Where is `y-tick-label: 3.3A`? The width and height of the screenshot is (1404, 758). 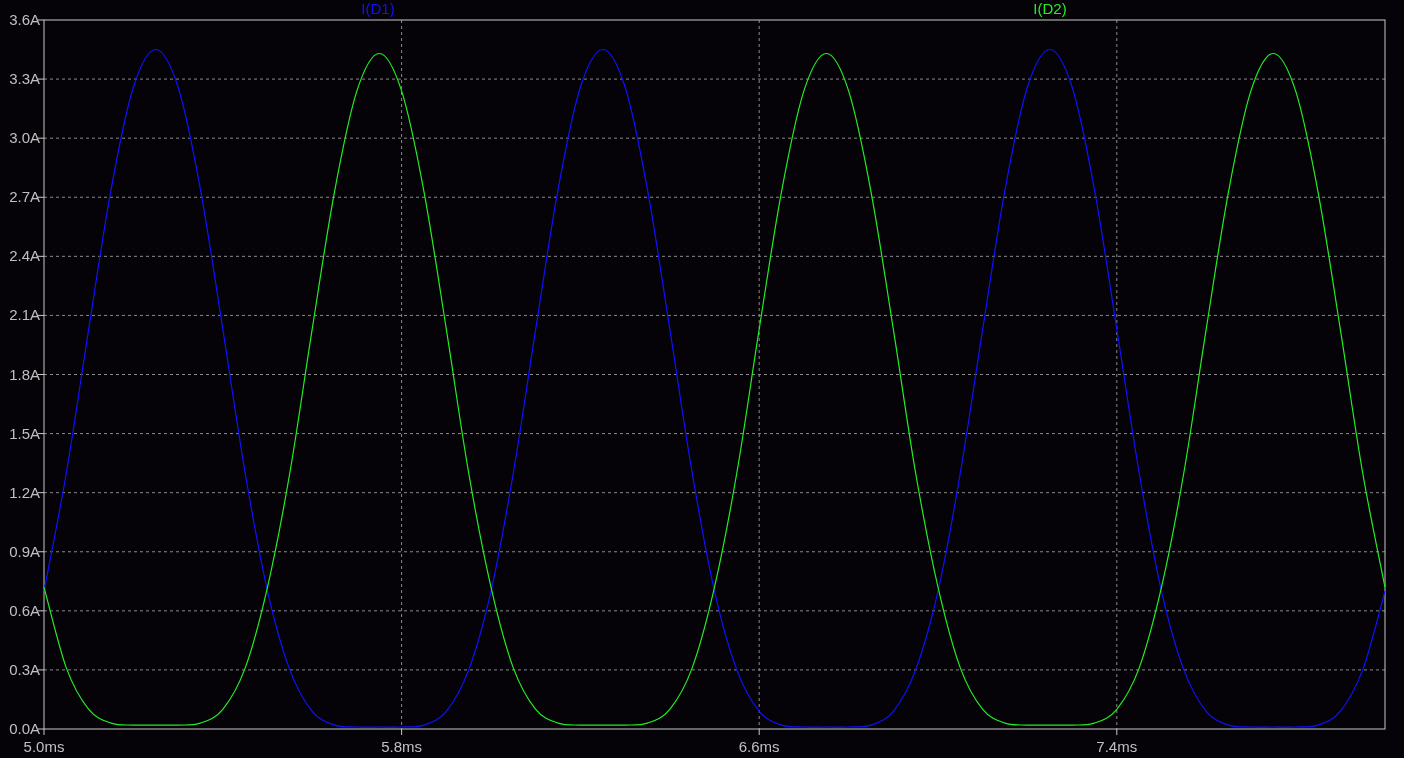 y-tick-label: 3.3A is located at coordinates (24, 79).